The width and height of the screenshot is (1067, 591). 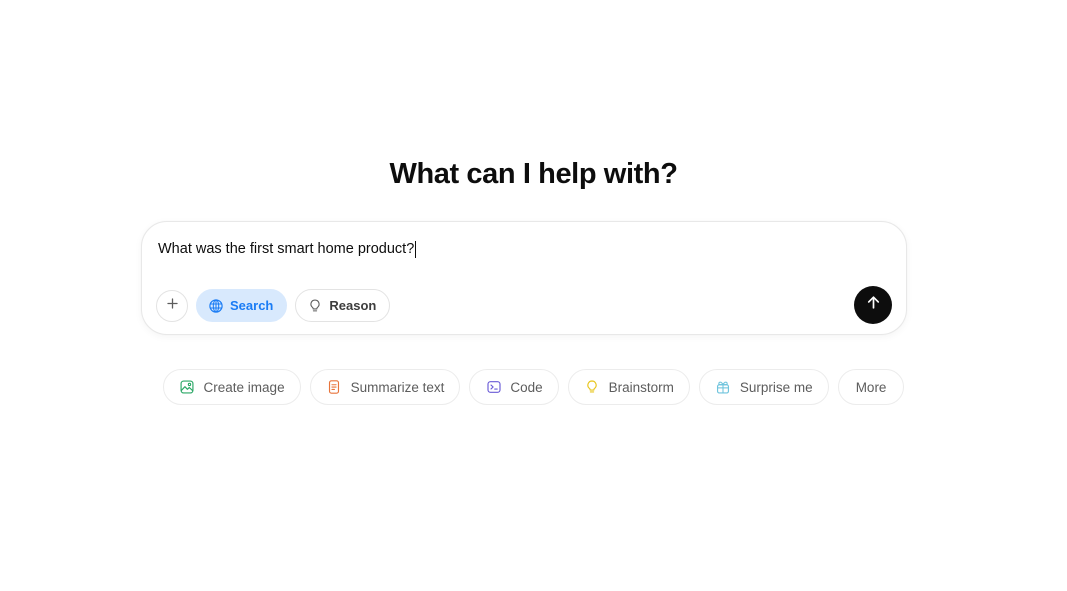 I want to click on text-caret, so click(x=416, y=249).